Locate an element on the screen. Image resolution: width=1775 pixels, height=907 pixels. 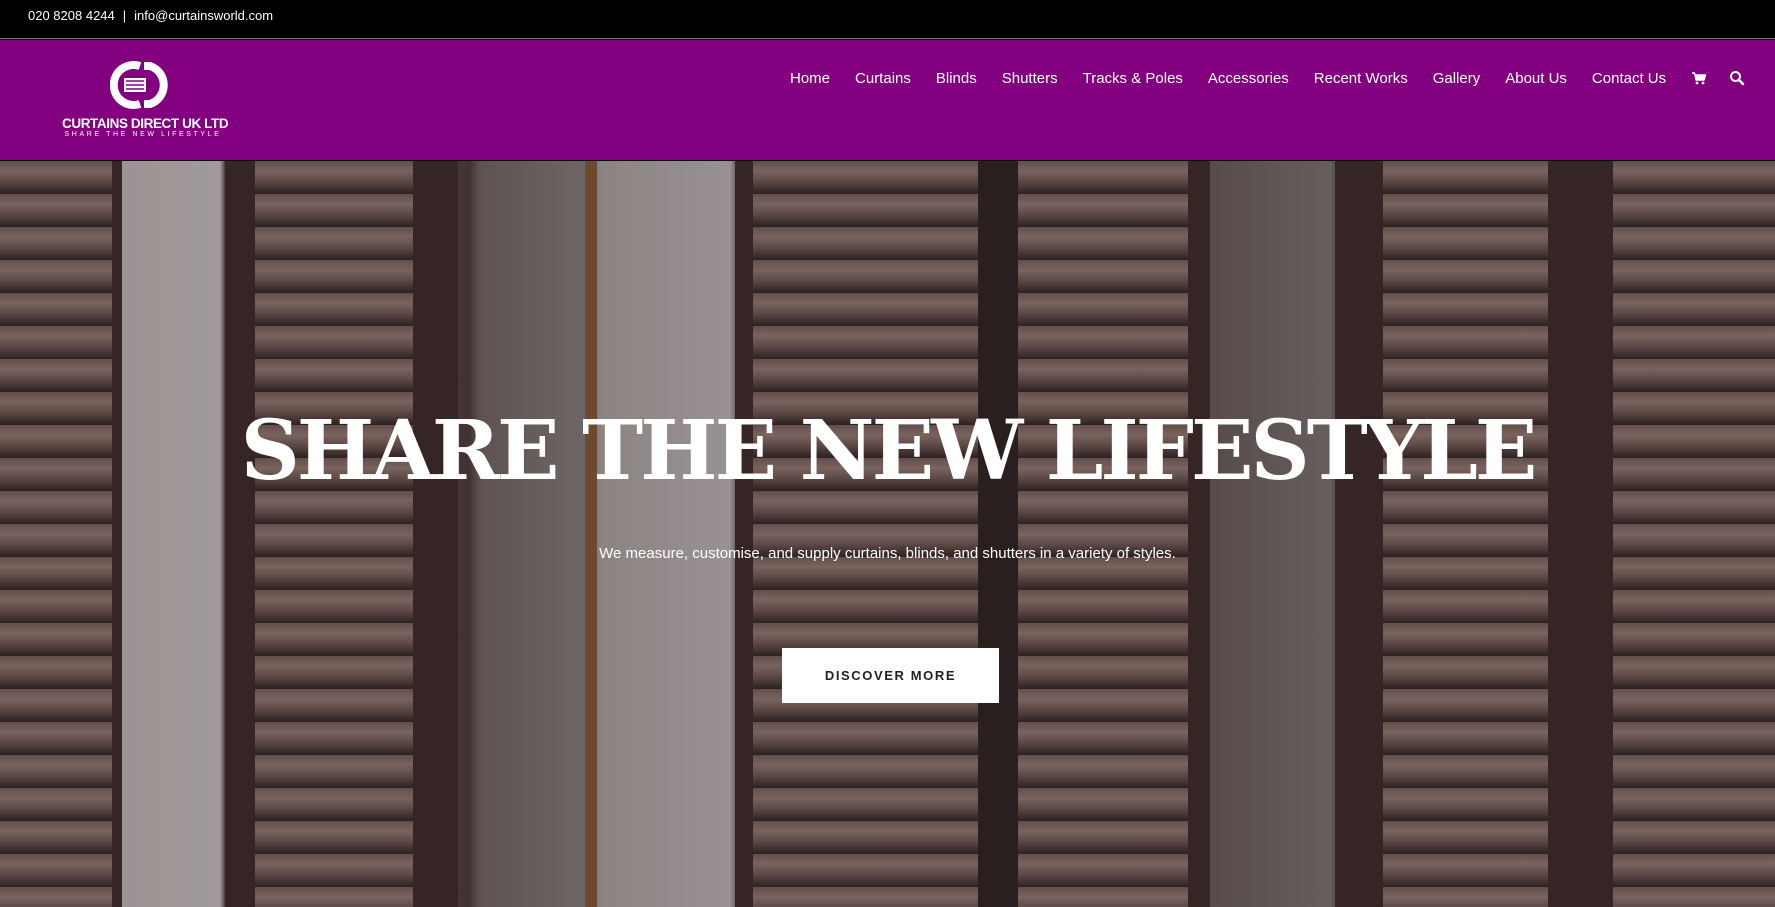
top-bar: 020 8208 4244 | info@curtainsworld.com is located at coordinates (887, 19).